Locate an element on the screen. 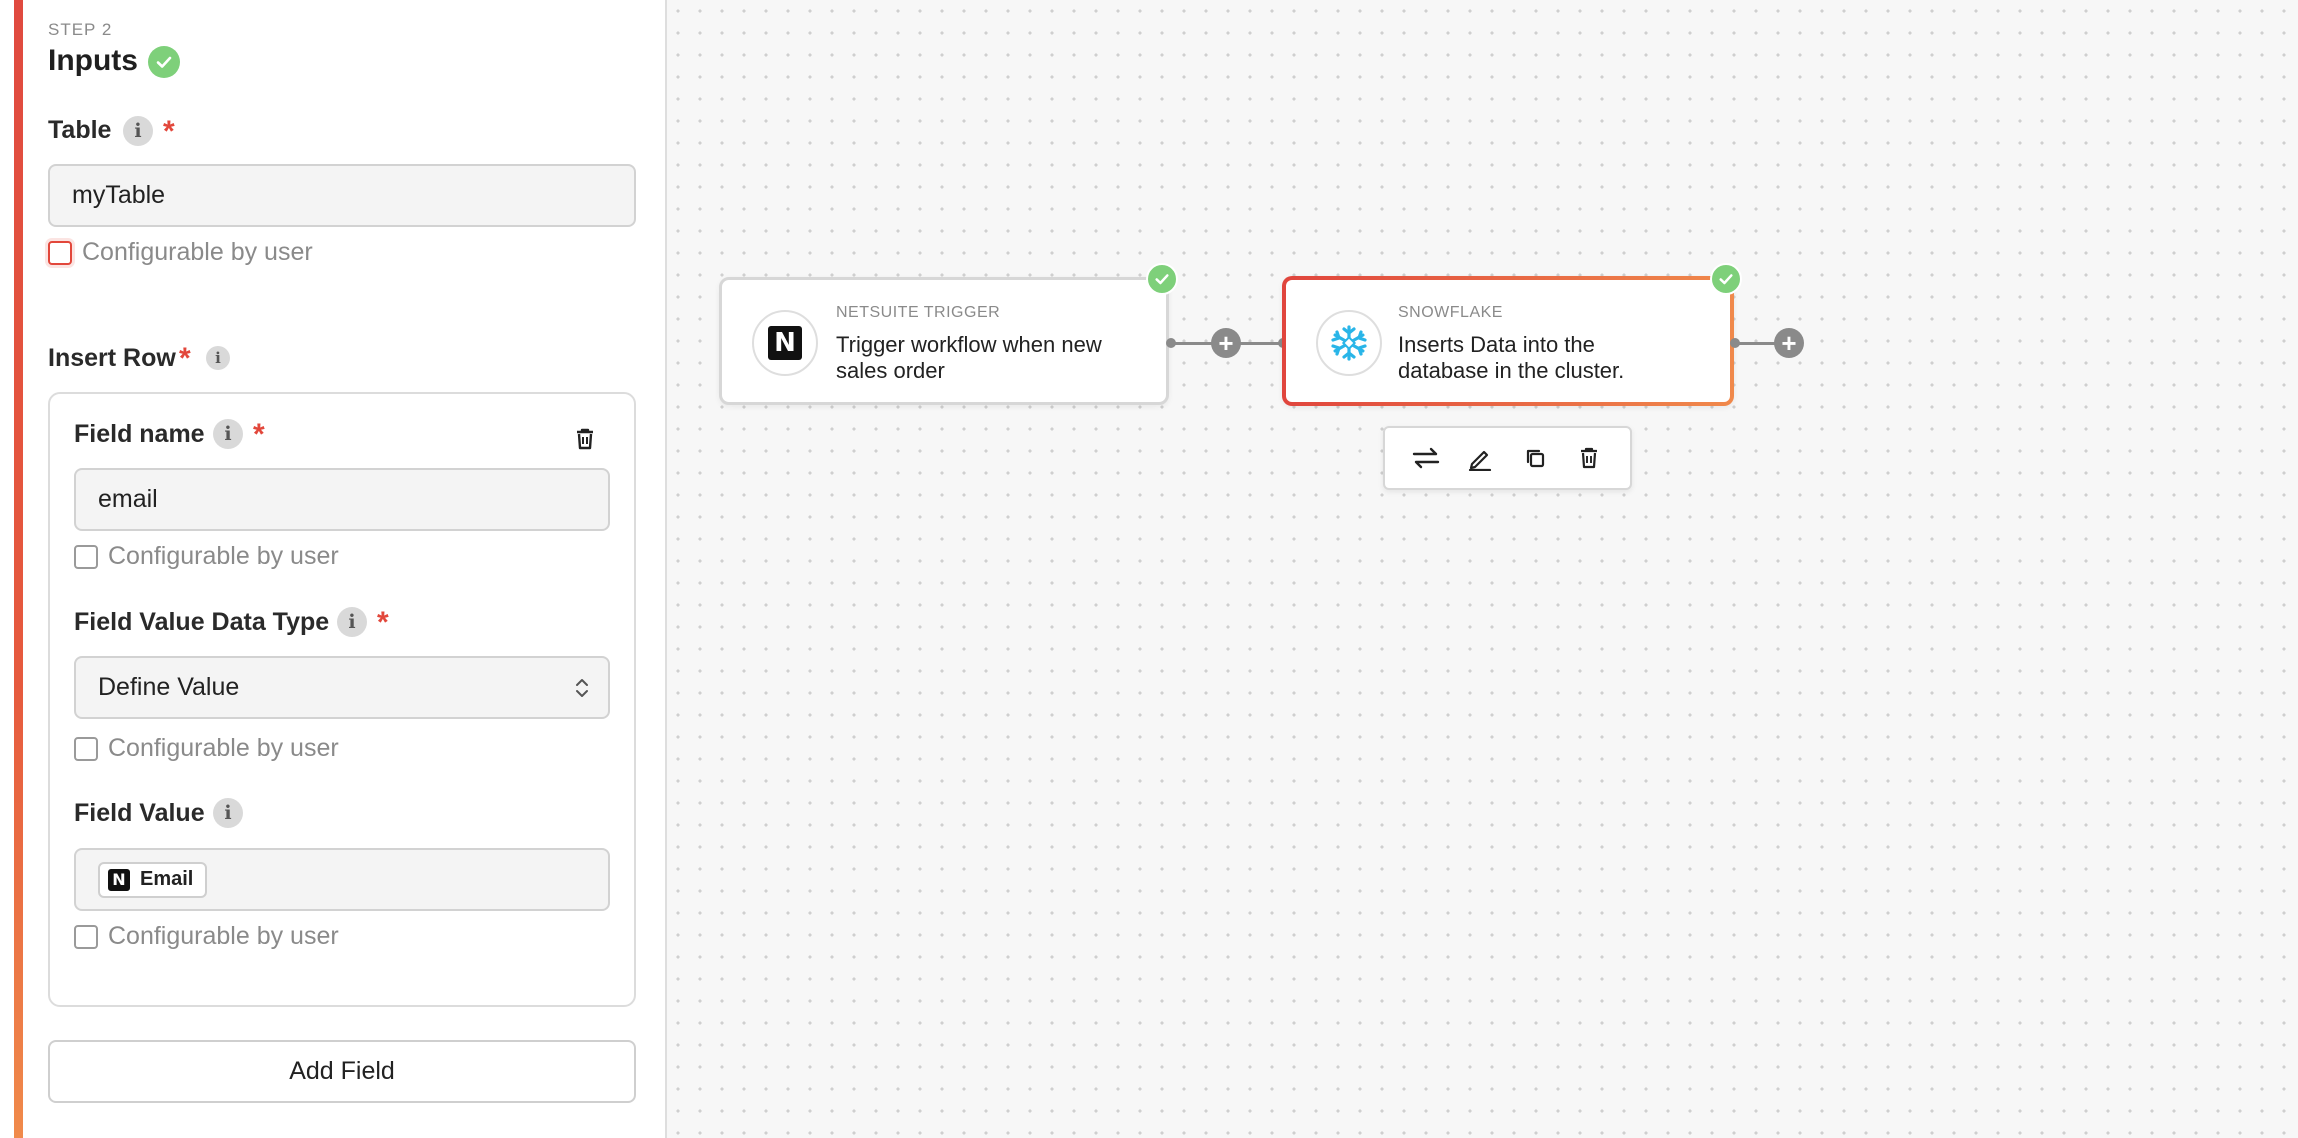 The image size is (2298, 1138). email-token-chip: N Email is located at coordinates (153, 879).